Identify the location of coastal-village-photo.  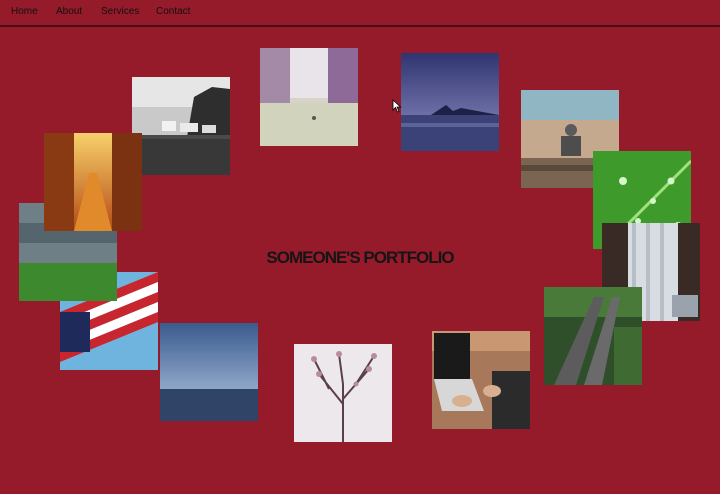
(181, 126).